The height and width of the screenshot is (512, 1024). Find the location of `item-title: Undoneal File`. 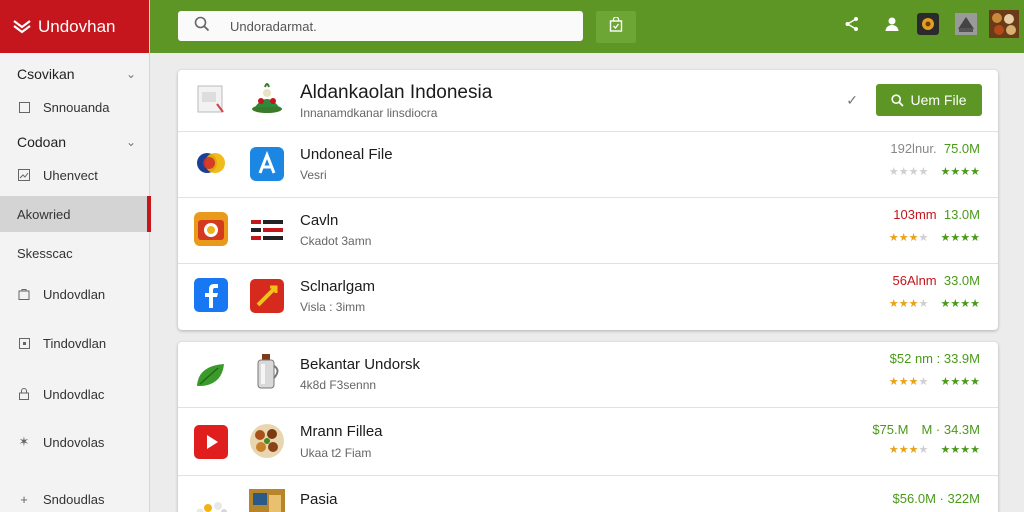

item-title: Undoneal File is located at coordinates (346, 154).